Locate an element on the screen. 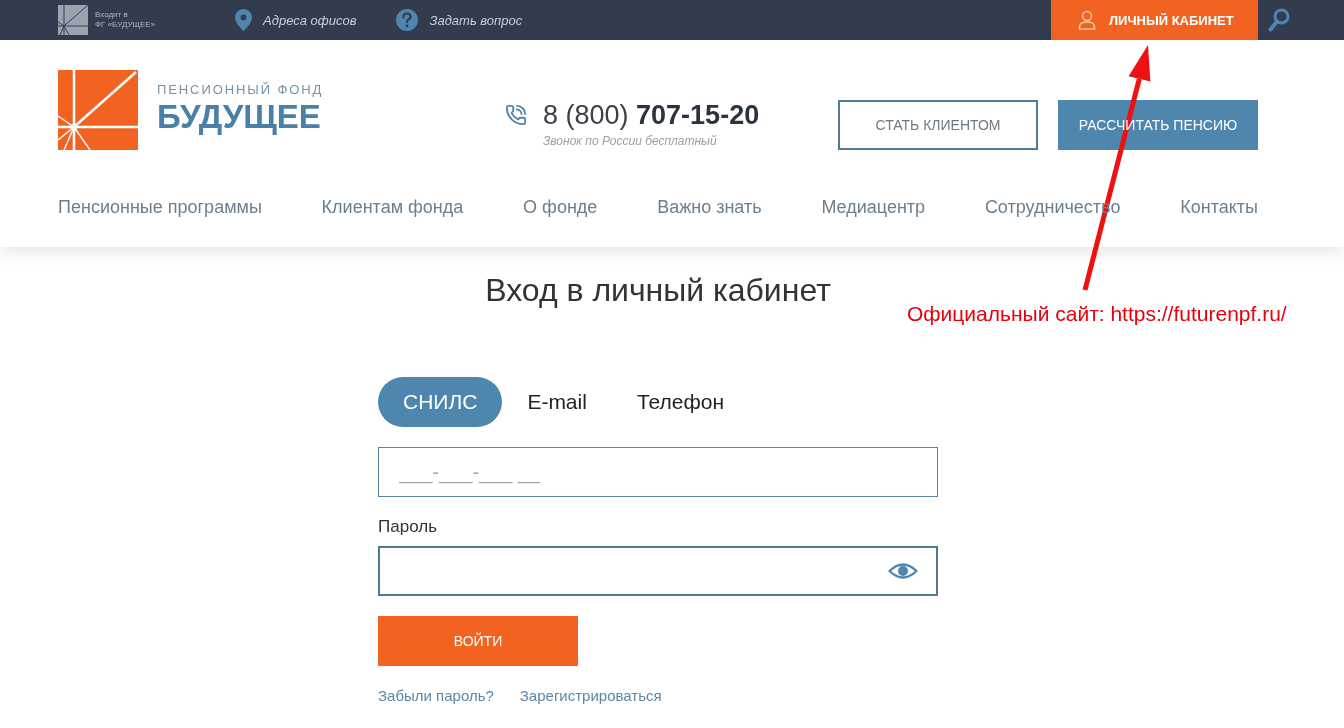 This screenshot has height=728, width=1344. form-link: Зарегистрироваться is located at coordinates (590, 696).